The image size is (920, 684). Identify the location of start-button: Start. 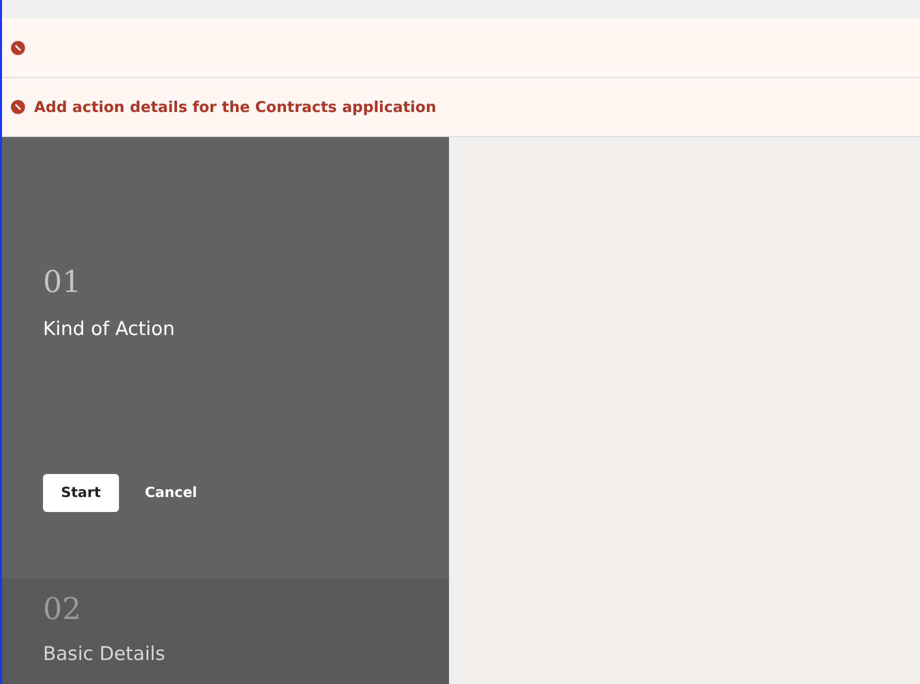
(81, 493).